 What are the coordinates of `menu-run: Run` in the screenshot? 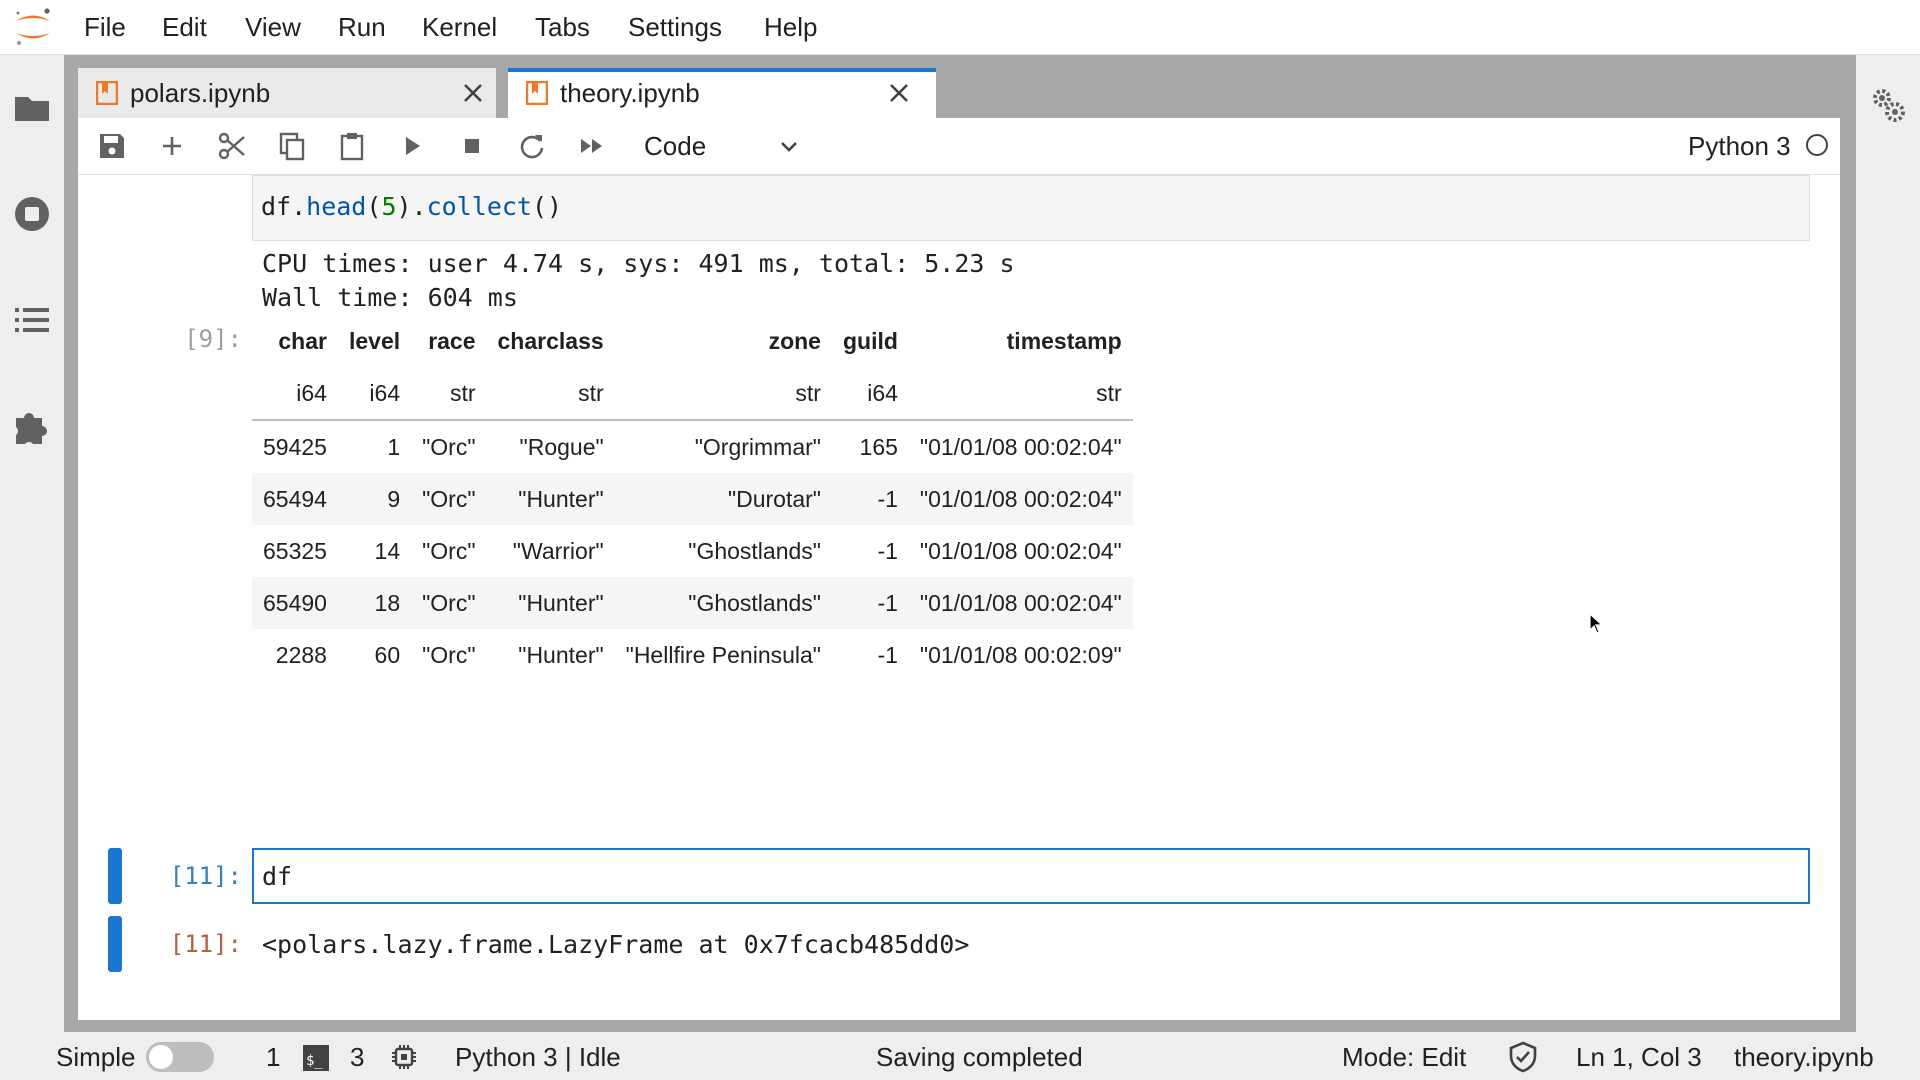 It's located at (362, 27).